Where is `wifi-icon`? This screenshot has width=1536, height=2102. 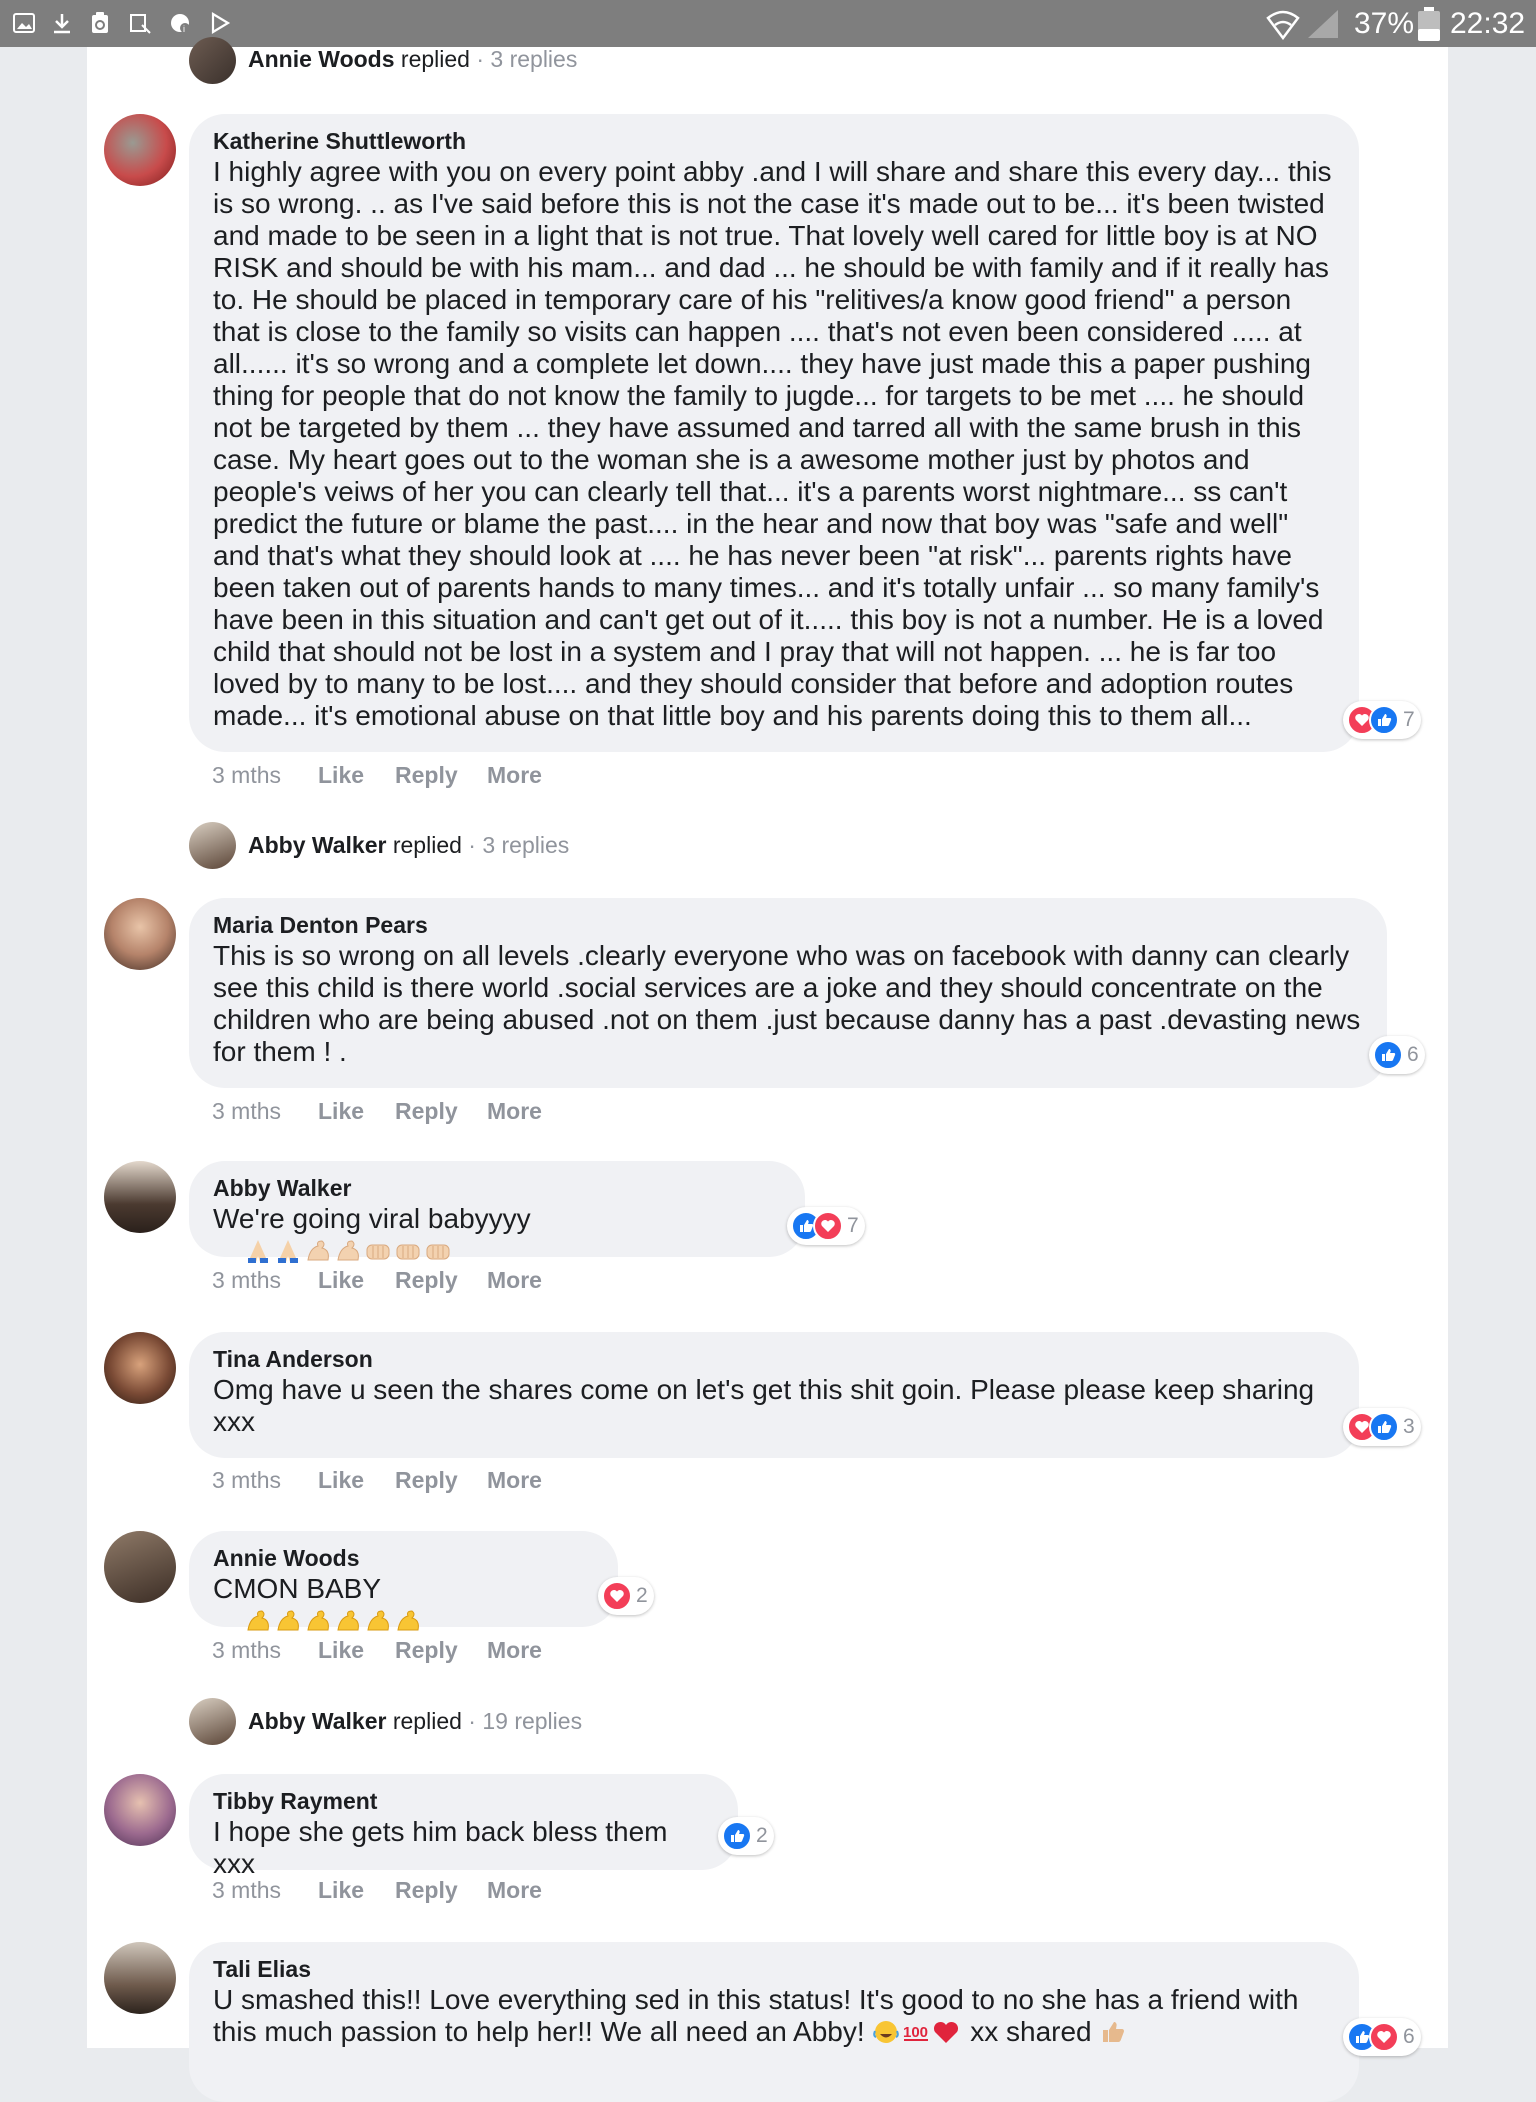
wifi-icon is located at coordinates (1283, 25).